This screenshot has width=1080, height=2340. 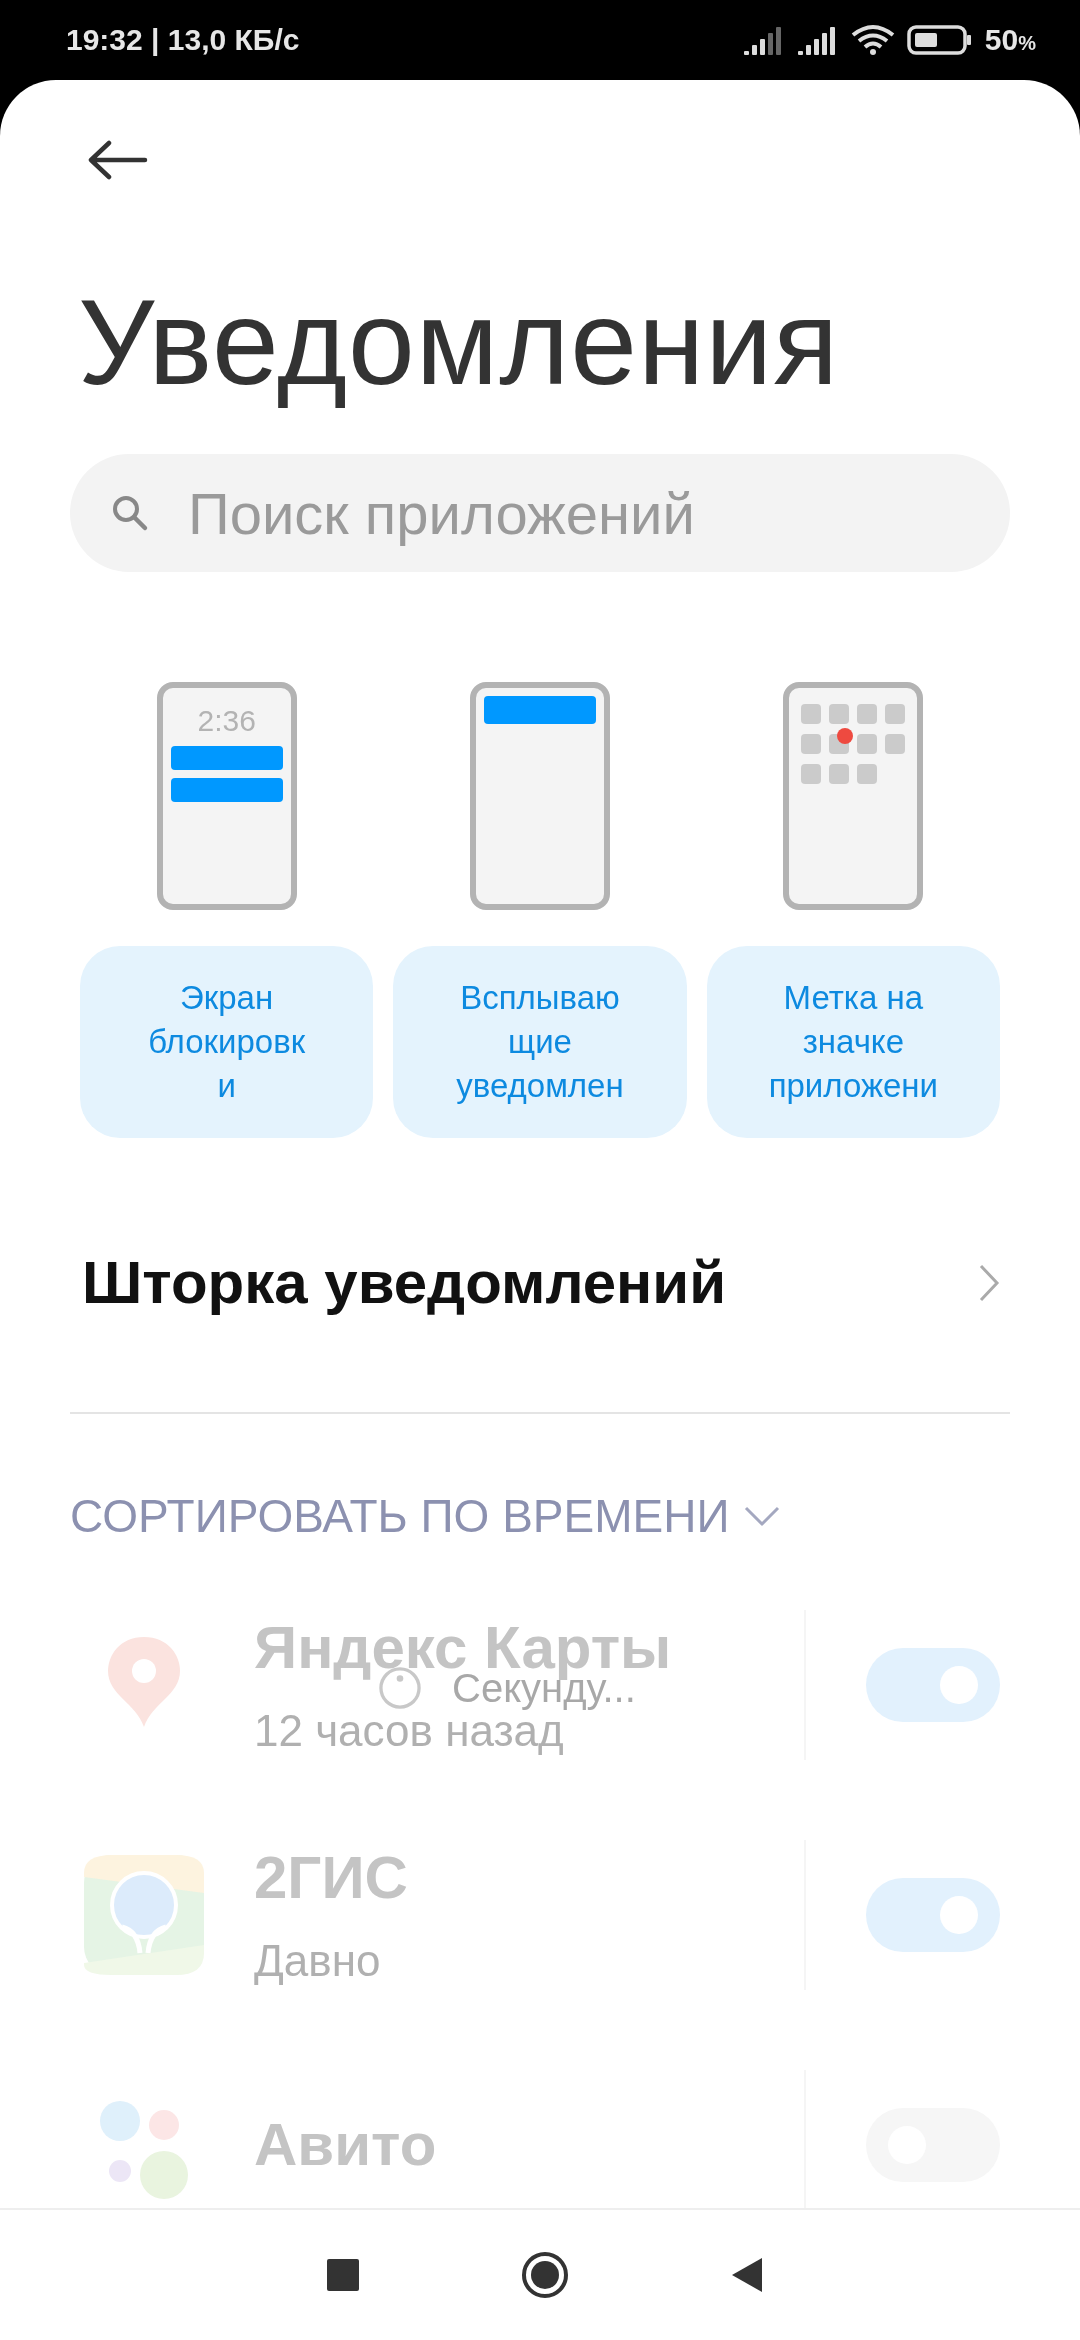 What do you see at coordinates (853, 1042) in the screenshot?
I see `notification-style-button: Метка на значке приложени` at bounding box center [853, 1042].